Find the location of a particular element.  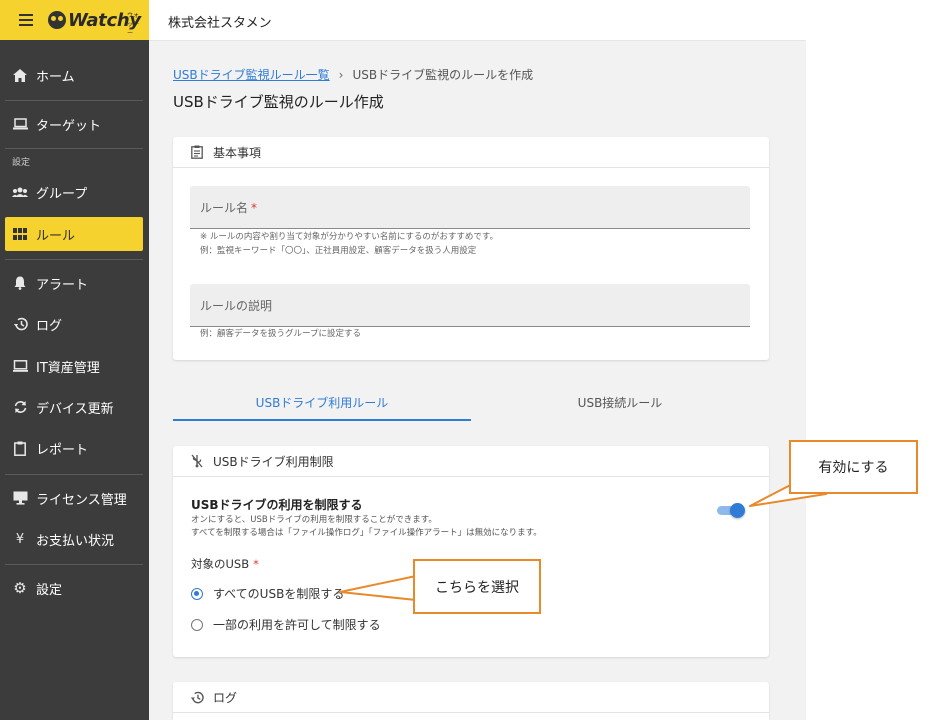

sidebar-section-label: 設定 is located at coordinates (21, 163).